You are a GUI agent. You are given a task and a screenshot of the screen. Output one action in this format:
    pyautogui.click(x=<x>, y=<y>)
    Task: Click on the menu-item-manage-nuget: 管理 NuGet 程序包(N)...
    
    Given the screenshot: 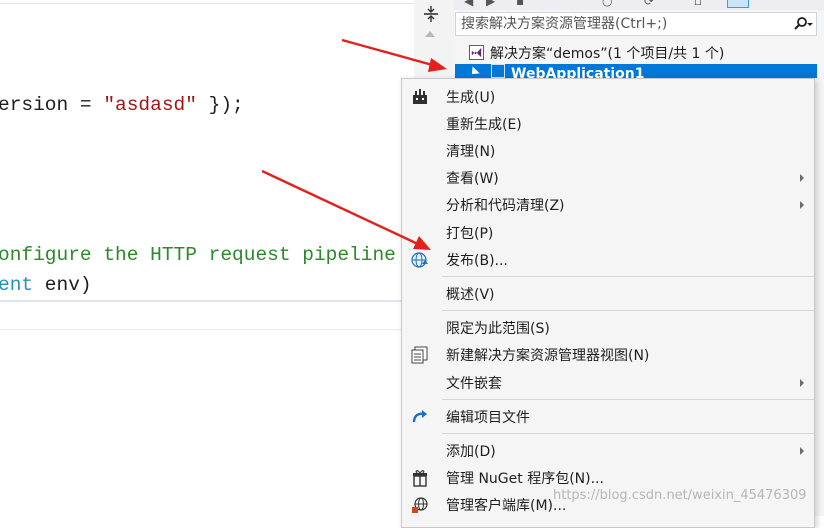 What is the action you would take?
    pyautogui.click(x=608, y=477)
    